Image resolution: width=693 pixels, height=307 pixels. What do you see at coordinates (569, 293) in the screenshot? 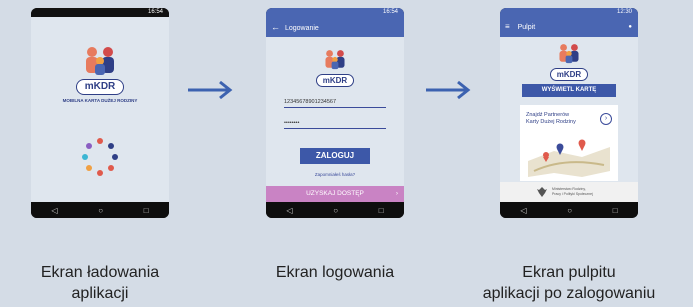
I see `caption-line-2: aplikacji po zalogowaniu` at bounding box center [569, 293].